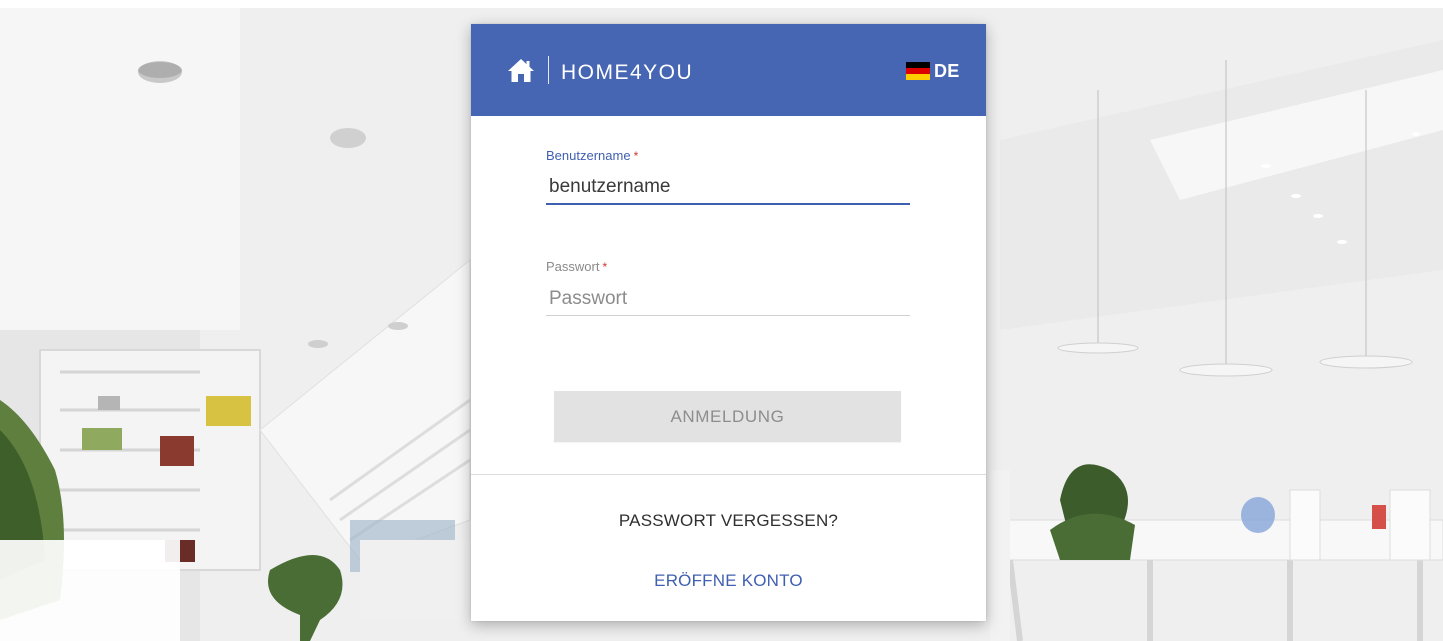  What do you see at coordinates (548, 70) in the screenshot?
I see `logo-divider` at bounding box center [548, 70].